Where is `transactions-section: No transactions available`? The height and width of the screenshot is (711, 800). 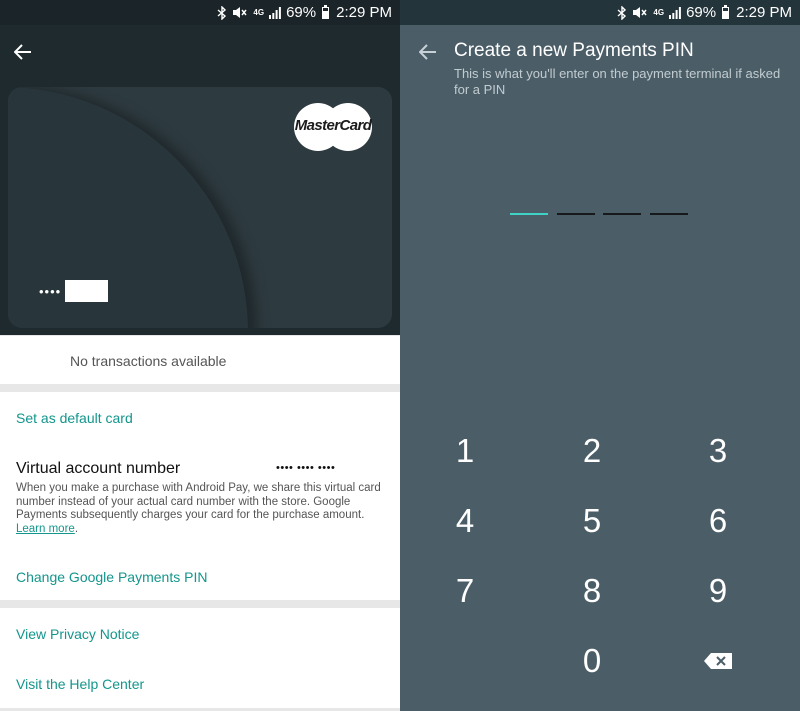
transactions-section: No transactions available is located at coordinates (200, 360).